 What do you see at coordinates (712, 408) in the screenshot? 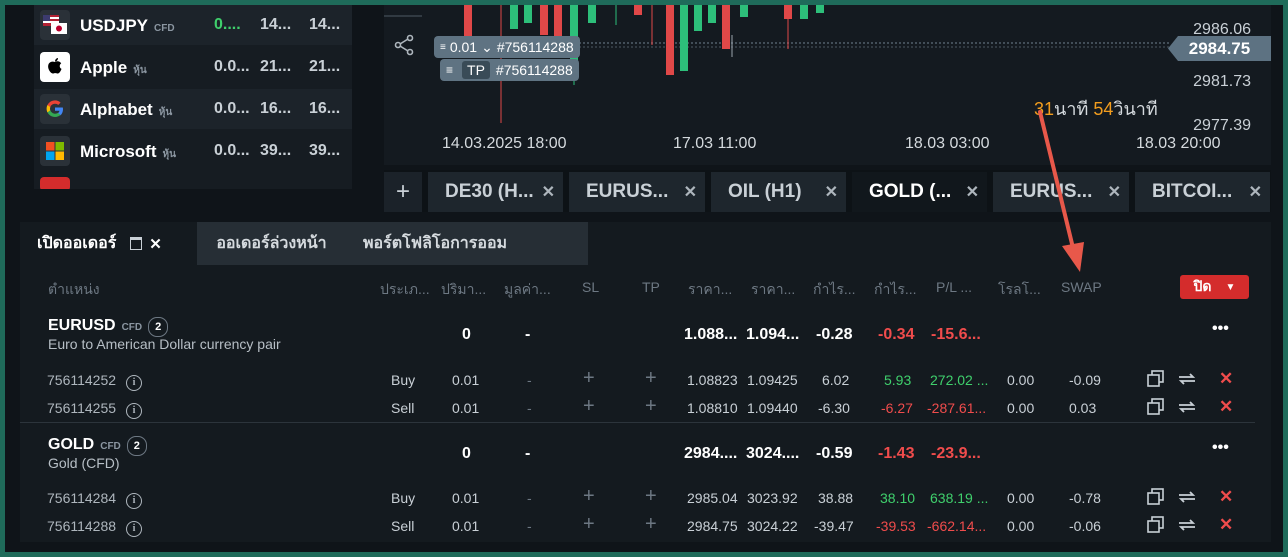
I see `order-open-price: 1.08810` at bounding box center [712, 408].